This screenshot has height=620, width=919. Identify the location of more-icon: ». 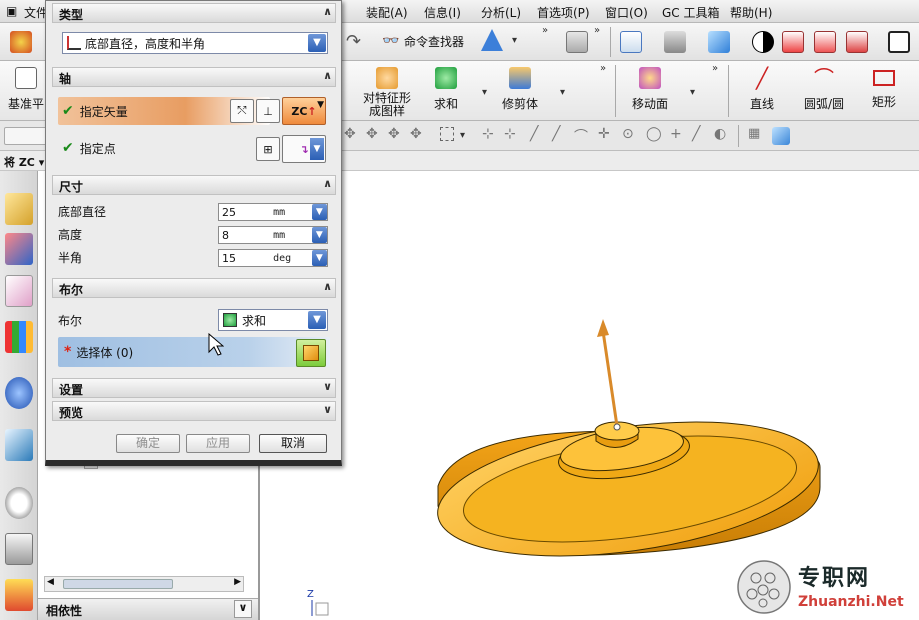
(545, 30).